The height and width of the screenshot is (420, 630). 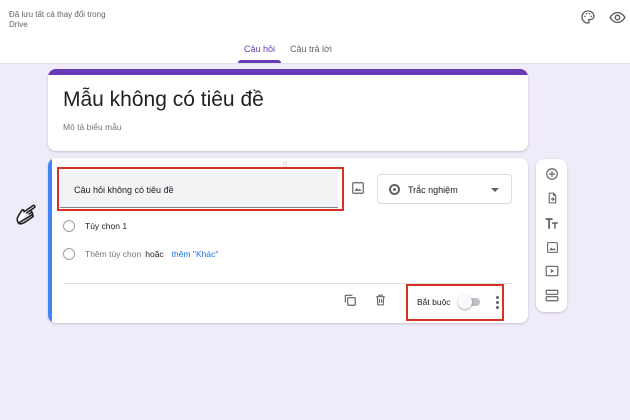 I want to click on floating-toolbar, so click(x=551, y=235).